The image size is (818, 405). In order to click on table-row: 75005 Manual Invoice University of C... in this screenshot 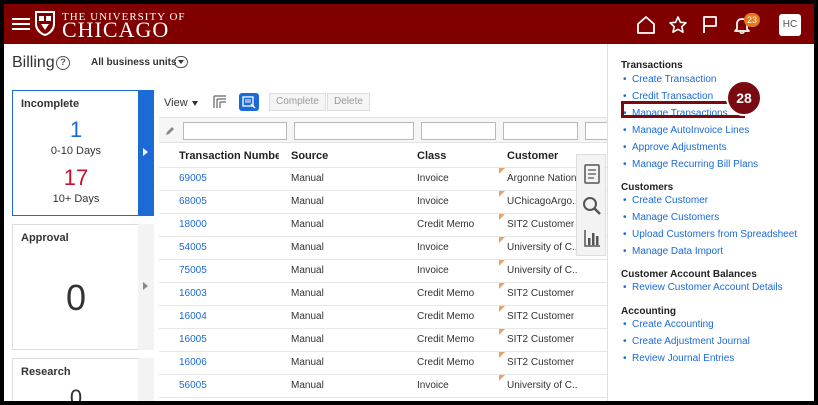, I will do `click(383, 271)`.